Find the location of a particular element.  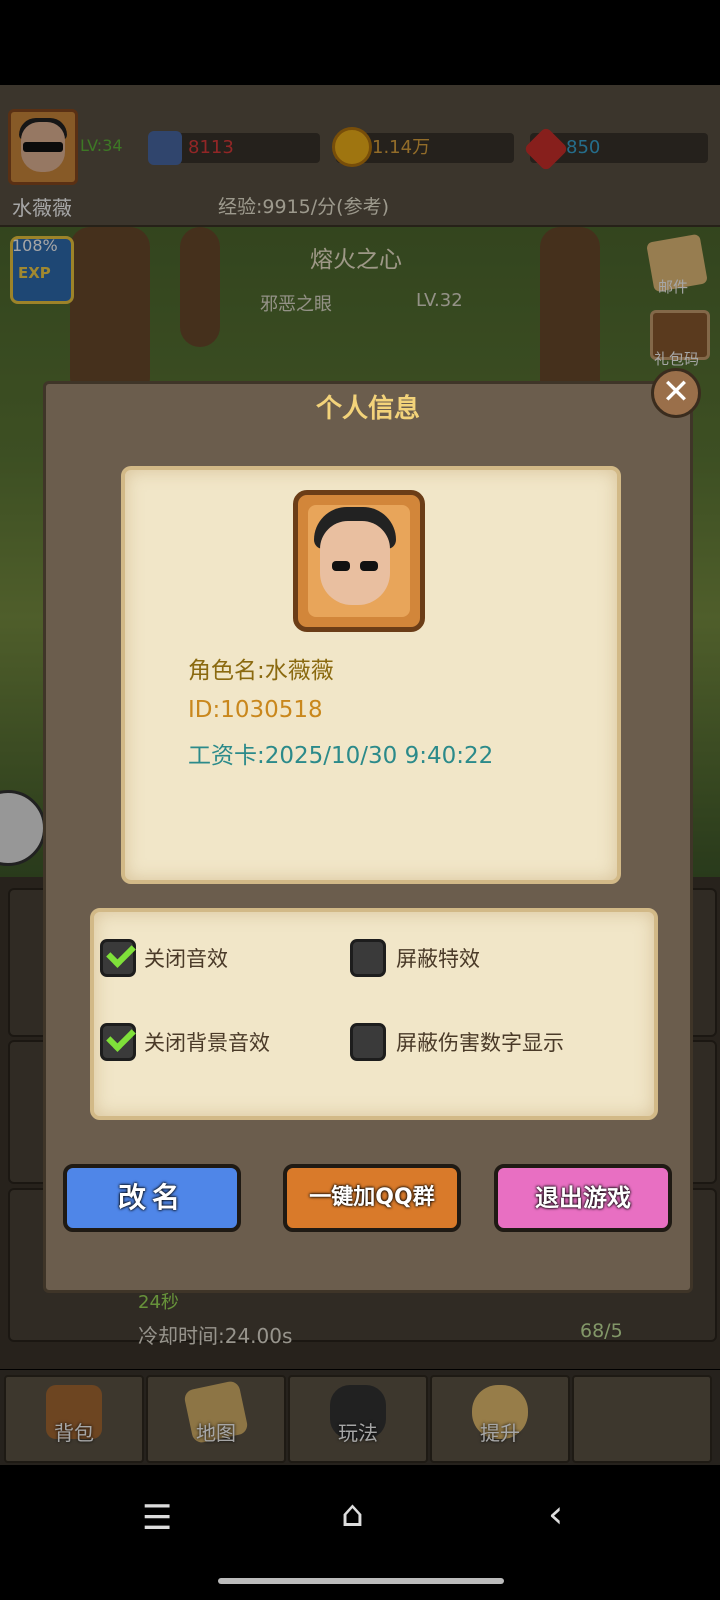

home-icon: ⌂ is located at coordinates (352, 1514).